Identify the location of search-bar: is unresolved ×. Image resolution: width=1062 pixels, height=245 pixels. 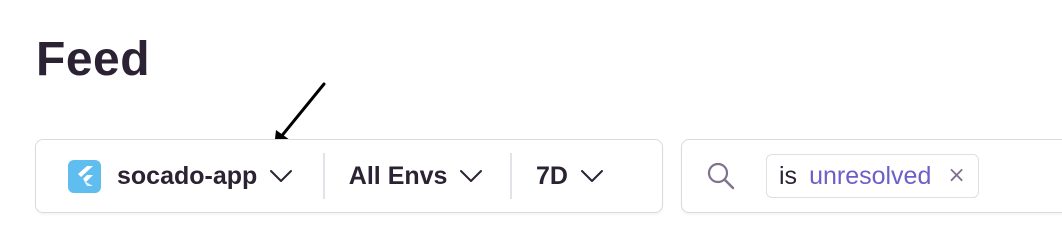
(871, 176).